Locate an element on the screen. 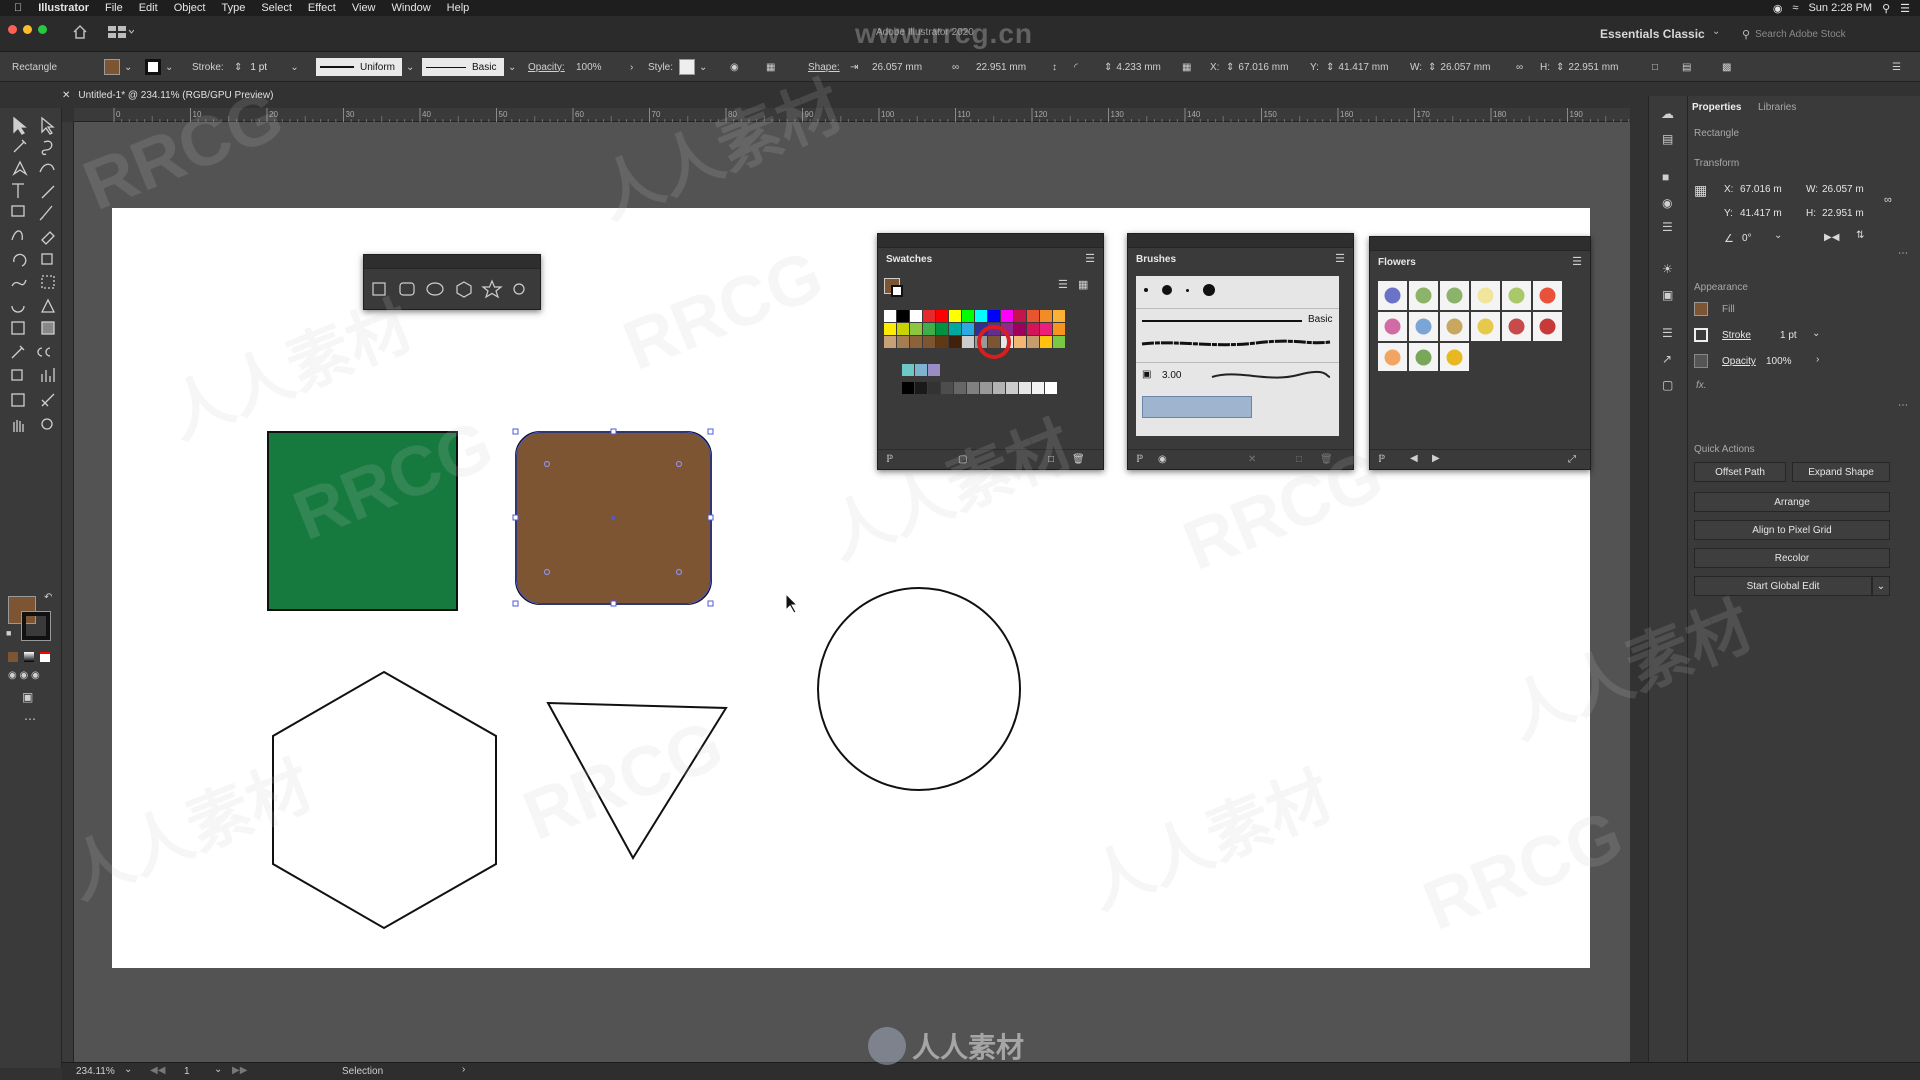  offset-path-button: Offset Path is located at coordinates (1740, 472).